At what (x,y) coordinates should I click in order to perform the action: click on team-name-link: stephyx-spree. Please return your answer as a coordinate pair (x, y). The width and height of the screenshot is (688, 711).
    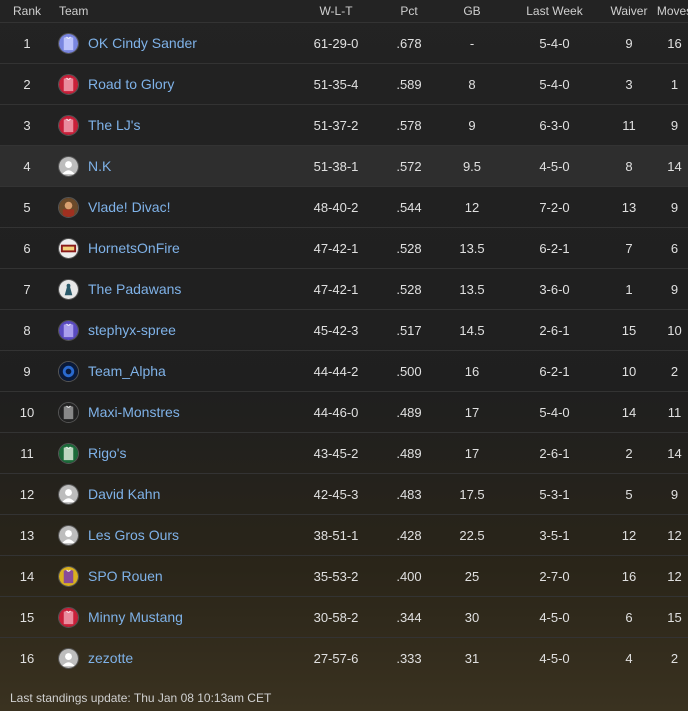
    Looking at the image, I should click on (132, 330).